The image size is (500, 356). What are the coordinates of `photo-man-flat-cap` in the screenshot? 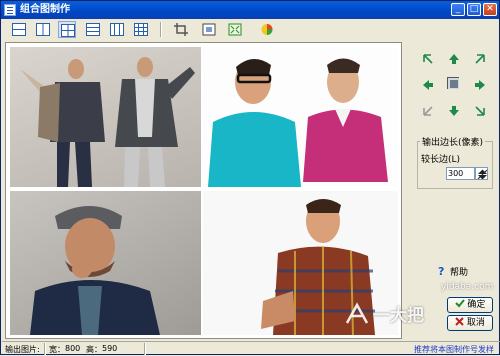 It's located at (95, 270).